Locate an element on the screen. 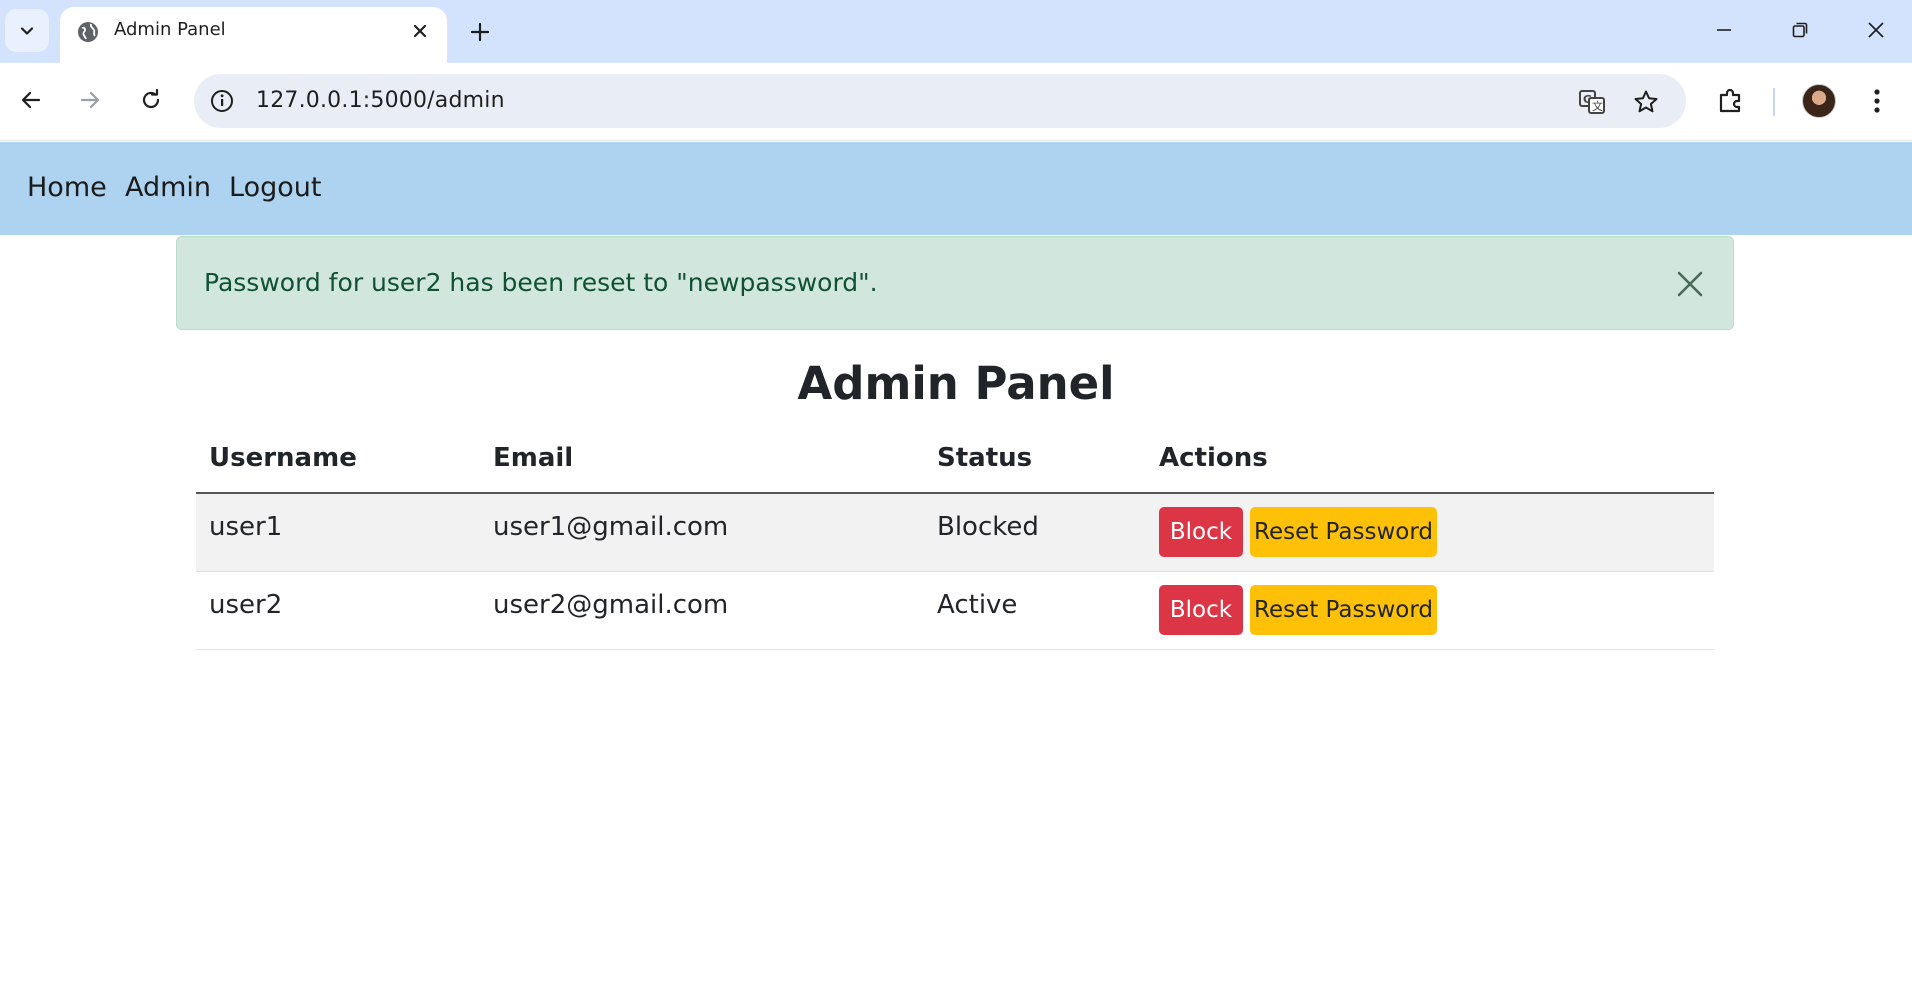 The image size is (1912, 1002). back-icon is located at coordinates (31, 100).